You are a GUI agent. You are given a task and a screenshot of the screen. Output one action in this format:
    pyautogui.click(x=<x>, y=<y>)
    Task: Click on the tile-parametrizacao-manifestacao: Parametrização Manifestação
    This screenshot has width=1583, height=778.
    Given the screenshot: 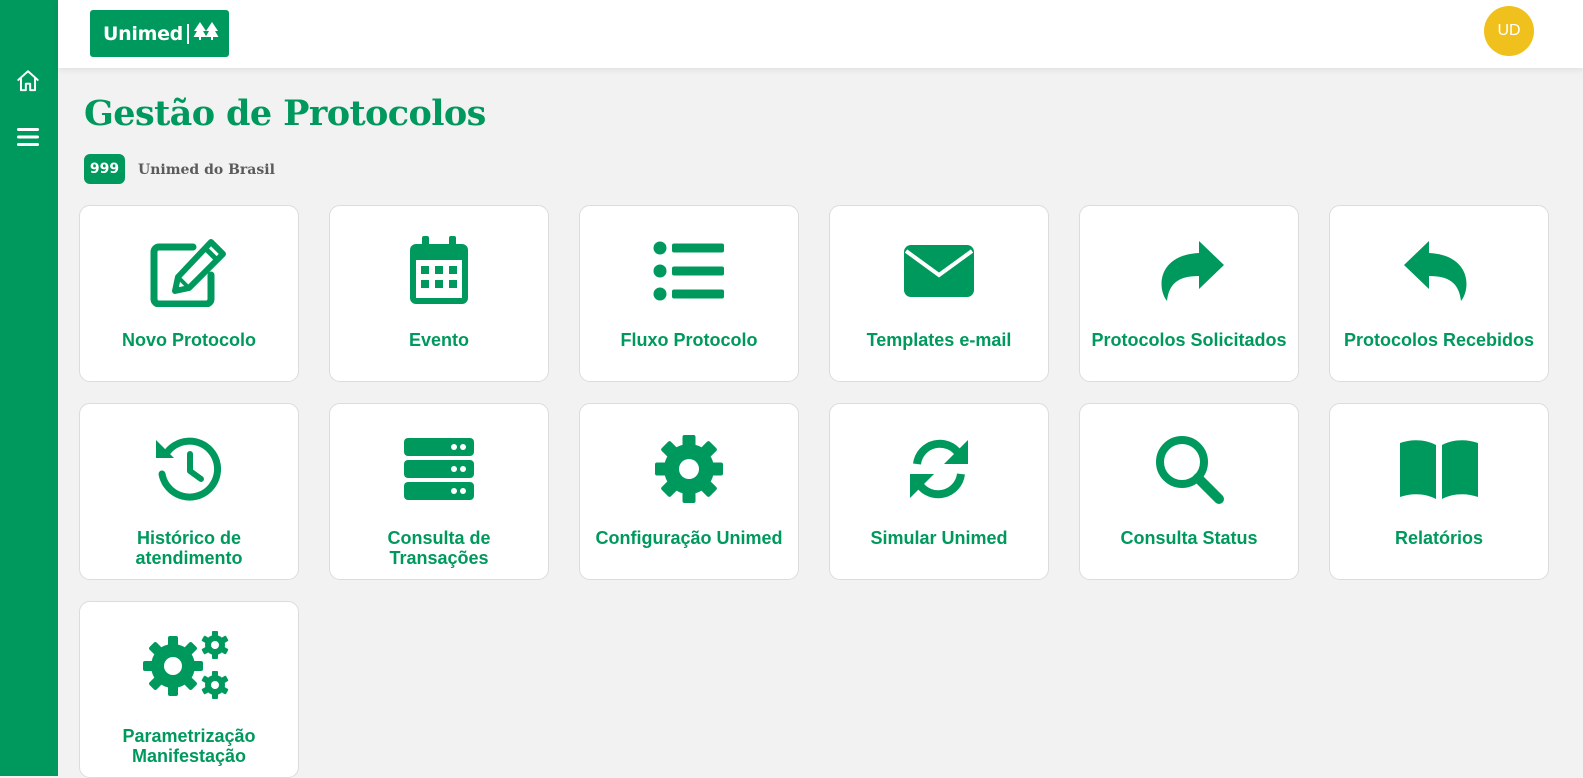 What is the action you would take?
    pyautogui.click(x=189, y=689)
    